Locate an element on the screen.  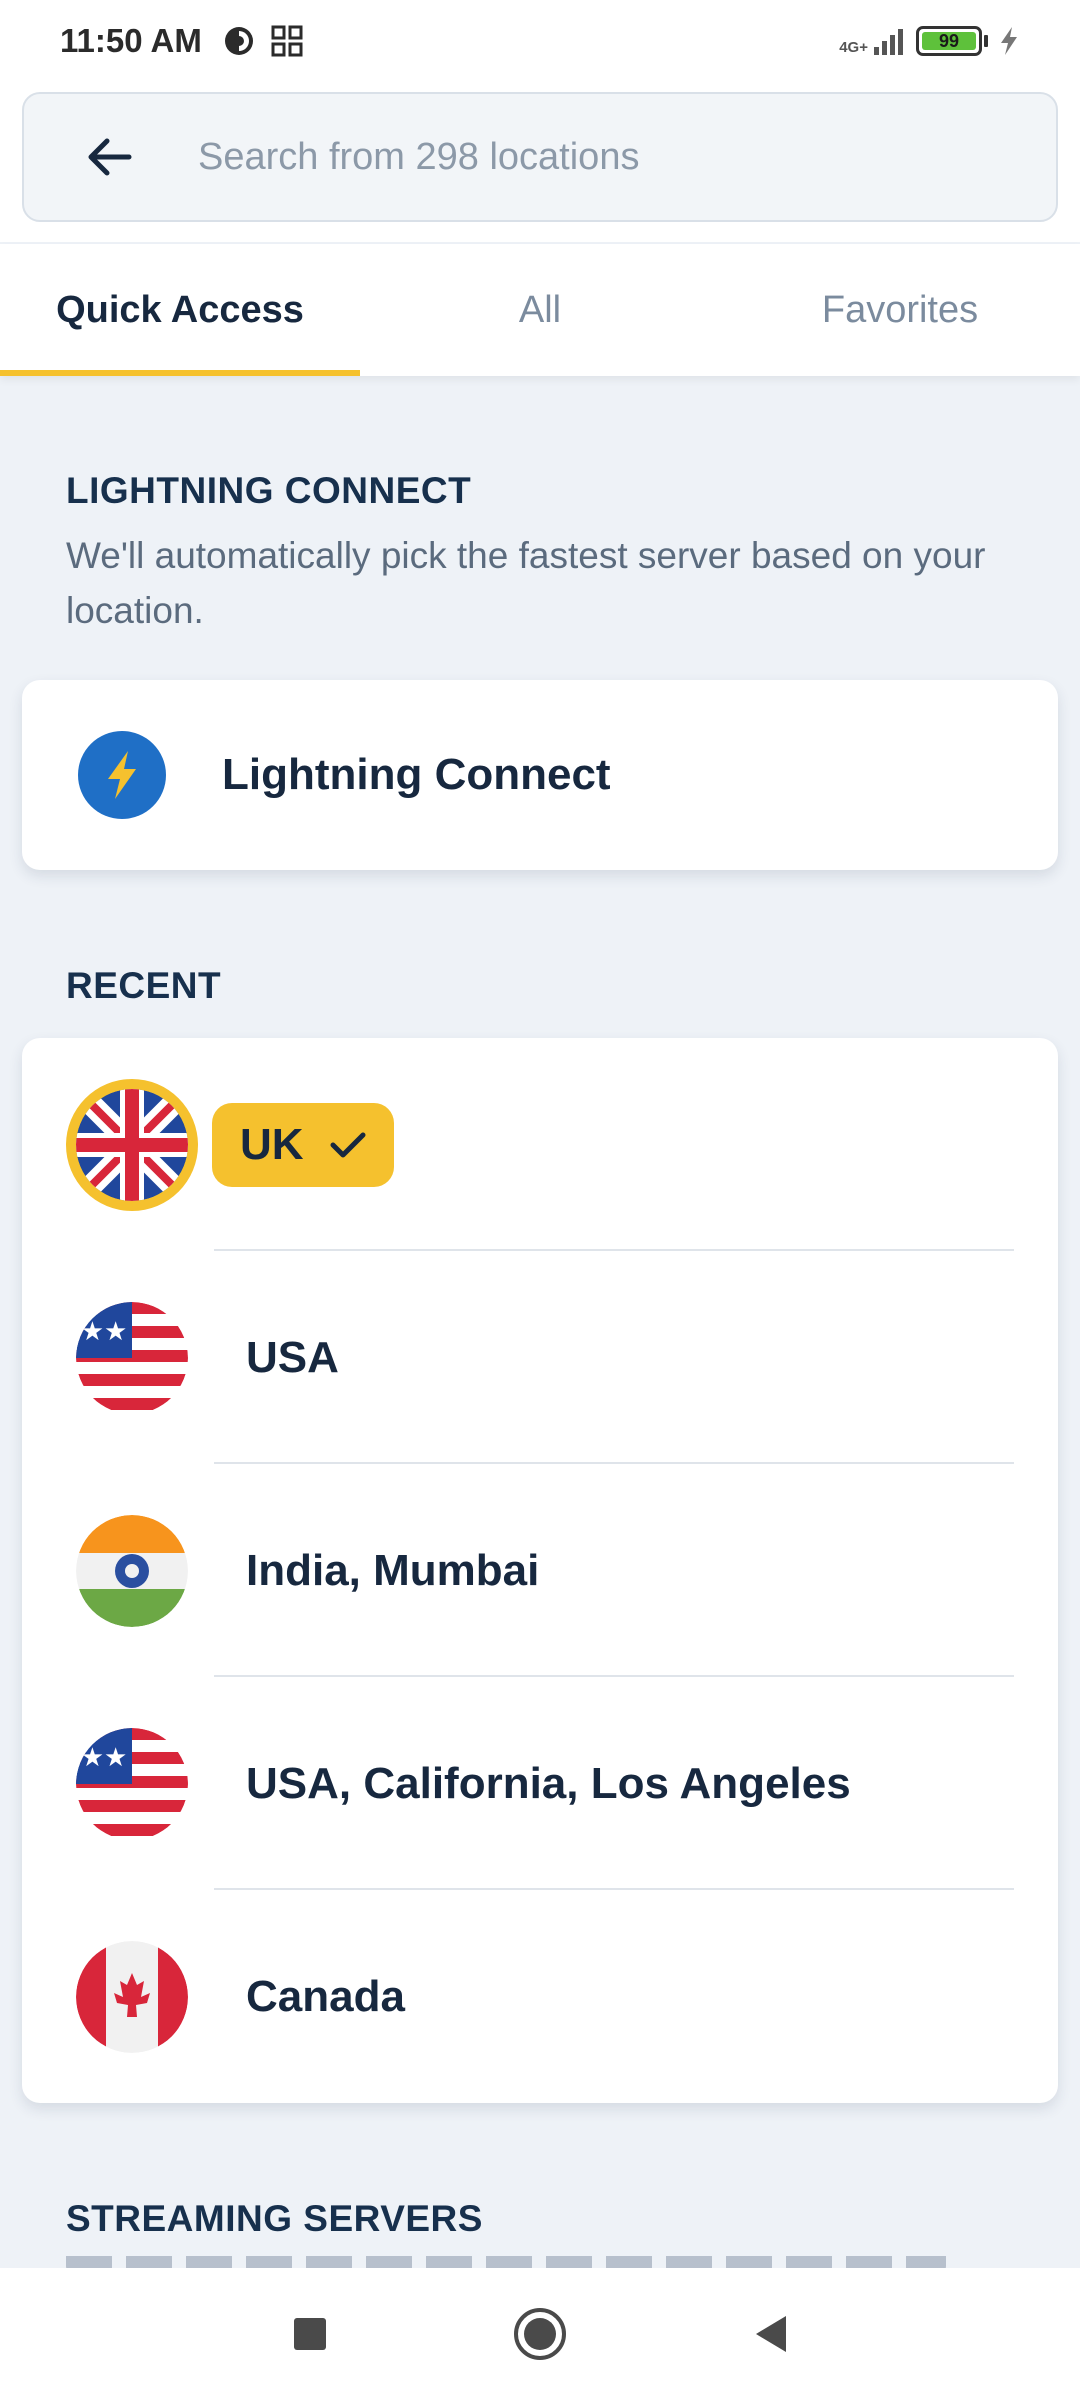
tab-quick-access: Quick Access is located at coordinates (180, 310).